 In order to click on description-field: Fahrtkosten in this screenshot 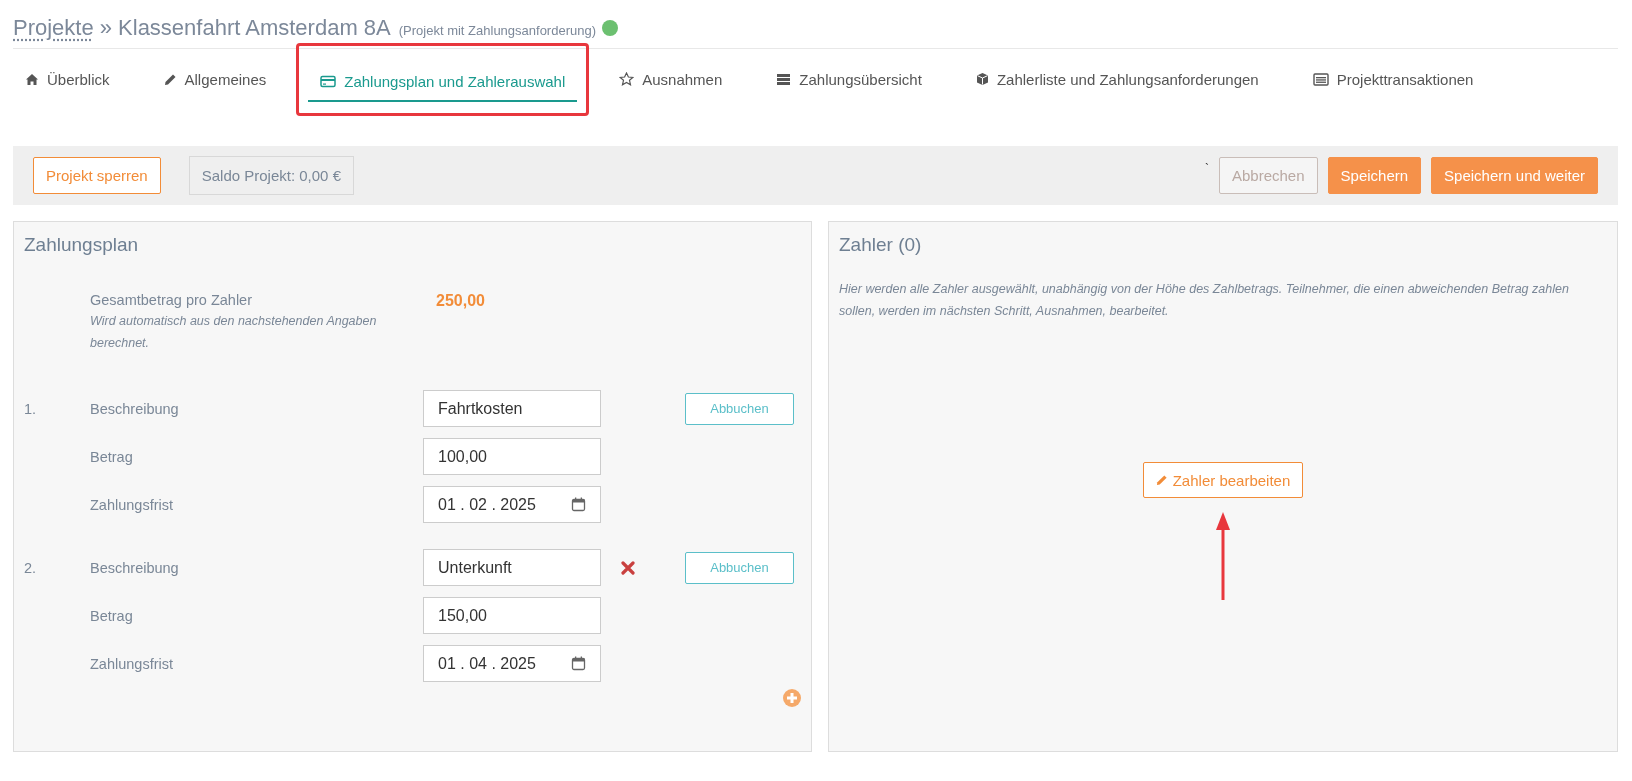, I will do `click(512, 408)`.